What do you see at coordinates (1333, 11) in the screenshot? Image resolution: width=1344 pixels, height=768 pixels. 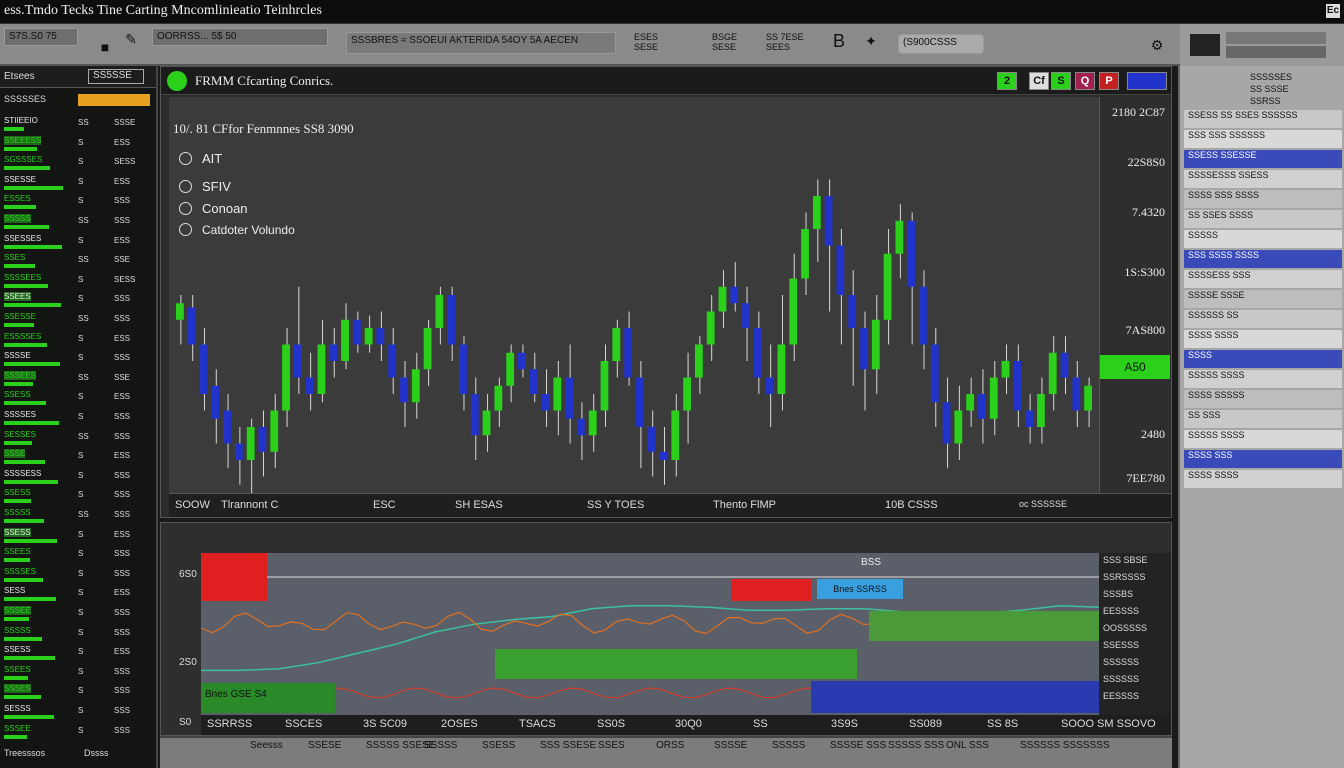 I see `window-corner-button: Ec` at bounding box center [1333, 11].